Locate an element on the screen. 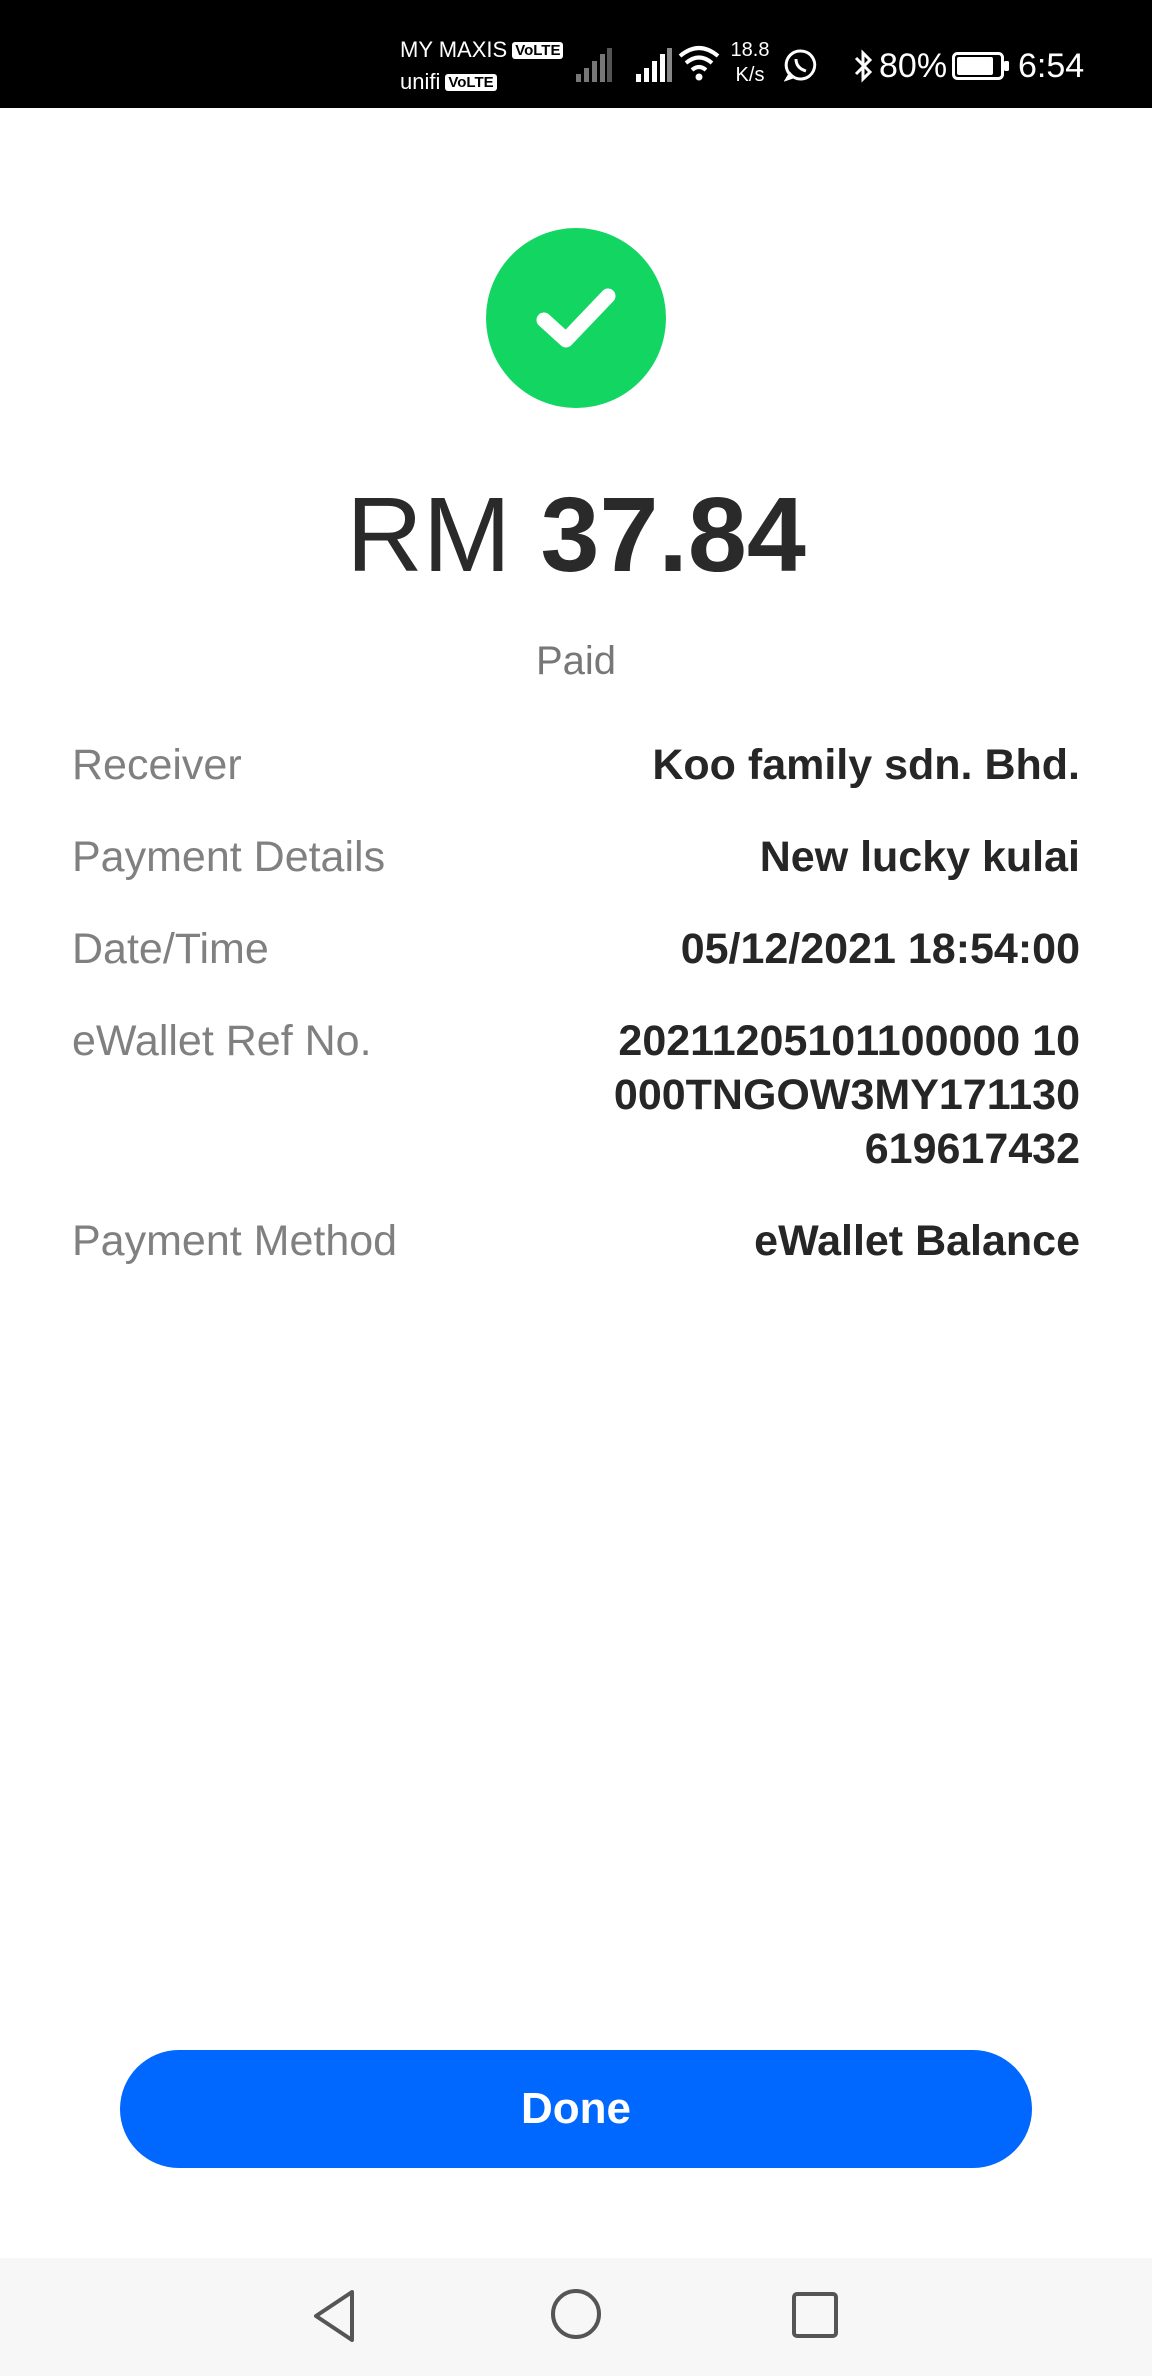 The height and width of the screenshot is (2376, 1152). payment-method-label: Payment Method is located at coordinates (235, 1241).